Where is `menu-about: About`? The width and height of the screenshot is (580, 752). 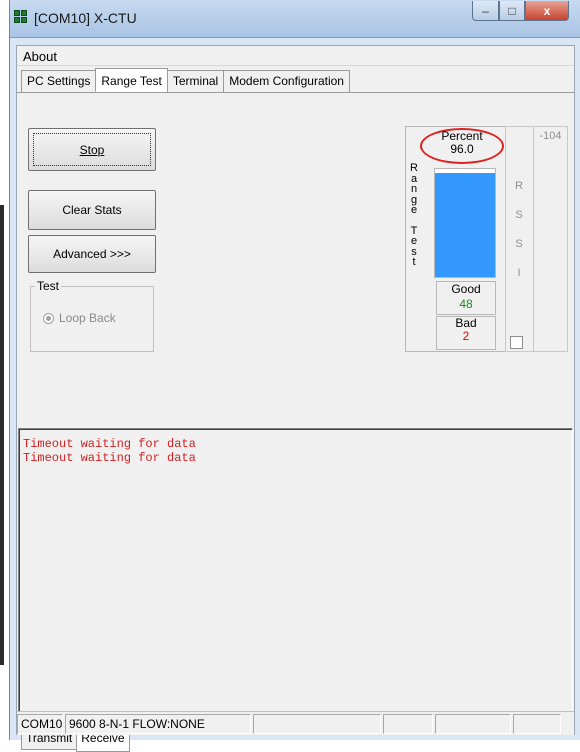
menu-about: About is located at coordinates (40, 56).